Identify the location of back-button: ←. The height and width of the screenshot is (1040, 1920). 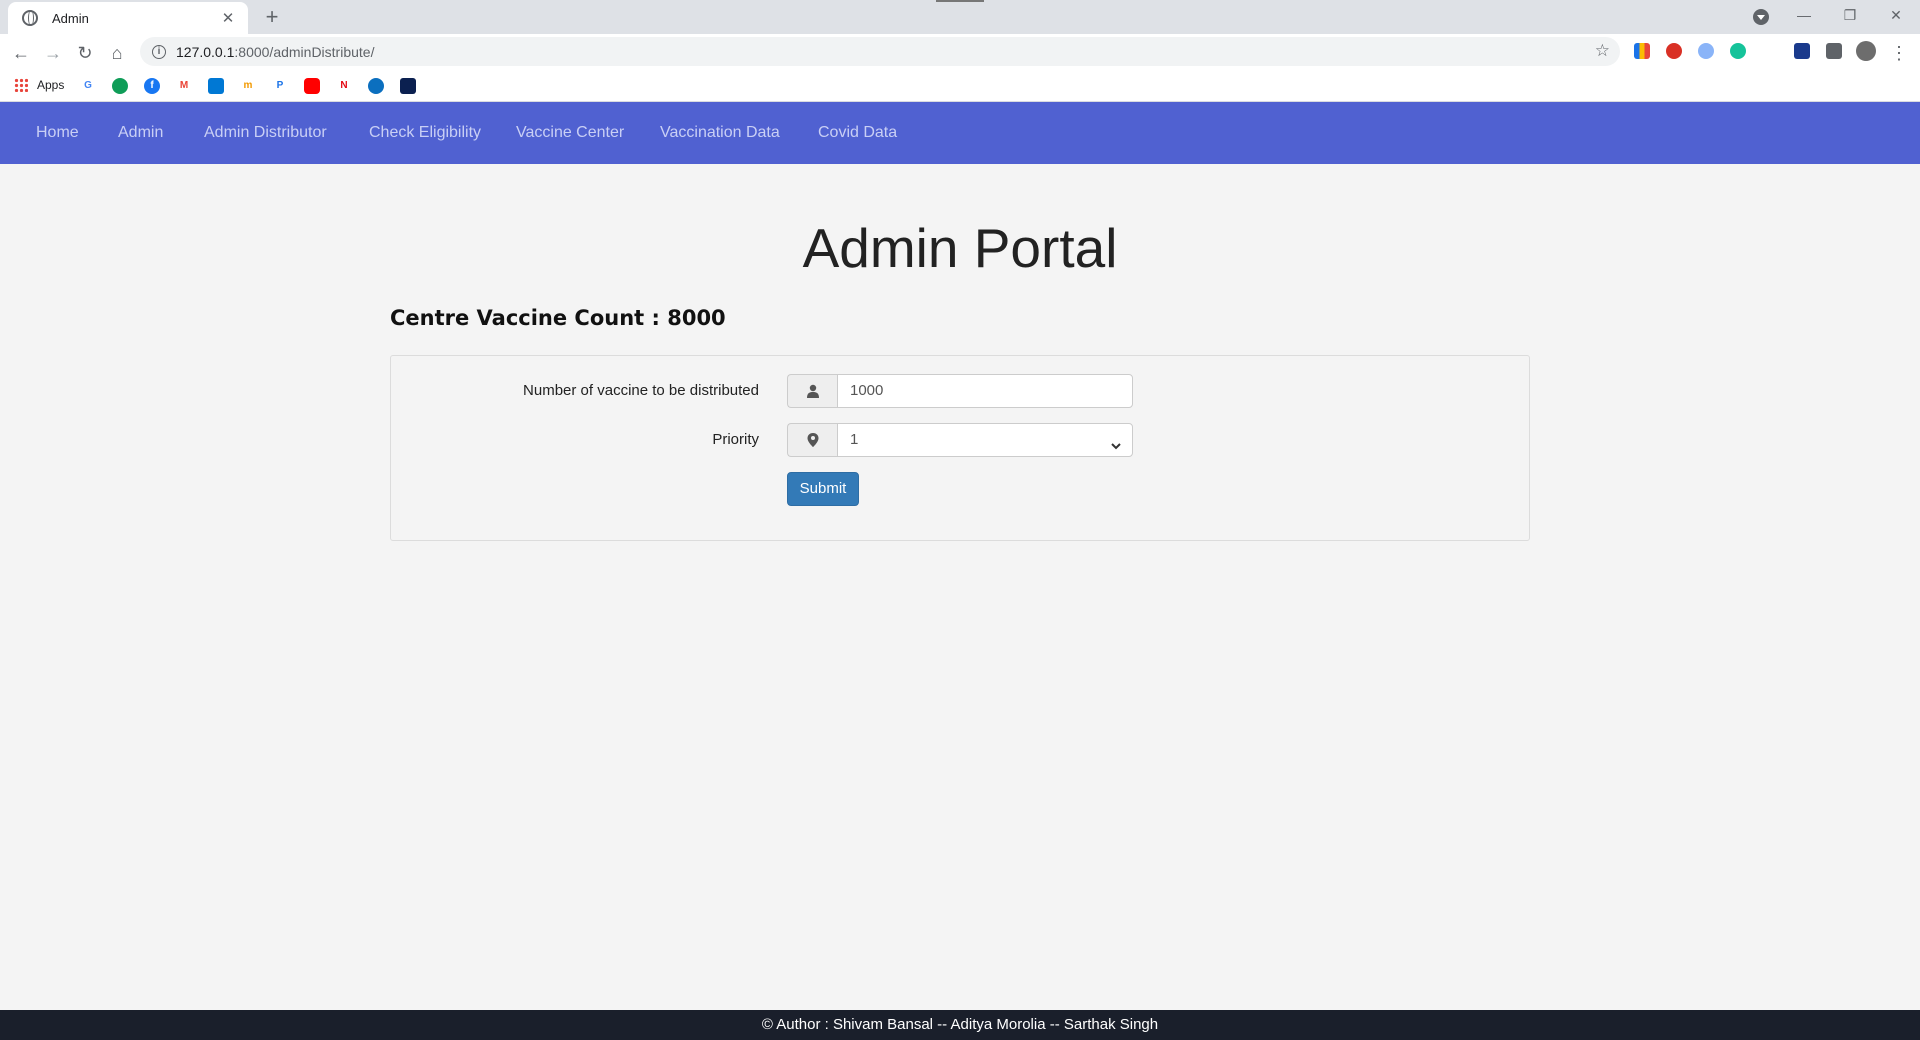
(21, 53).